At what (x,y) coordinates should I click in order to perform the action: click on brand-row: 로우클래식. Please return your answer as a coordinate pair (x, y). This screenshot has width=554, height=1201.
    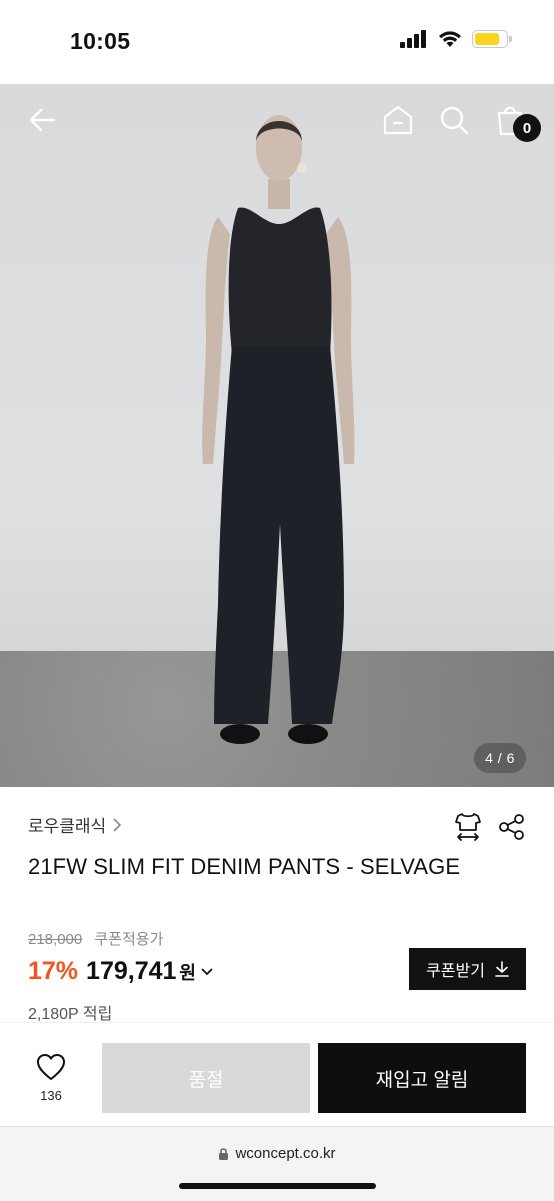
    Looking at the image, I should click on (277, 827).